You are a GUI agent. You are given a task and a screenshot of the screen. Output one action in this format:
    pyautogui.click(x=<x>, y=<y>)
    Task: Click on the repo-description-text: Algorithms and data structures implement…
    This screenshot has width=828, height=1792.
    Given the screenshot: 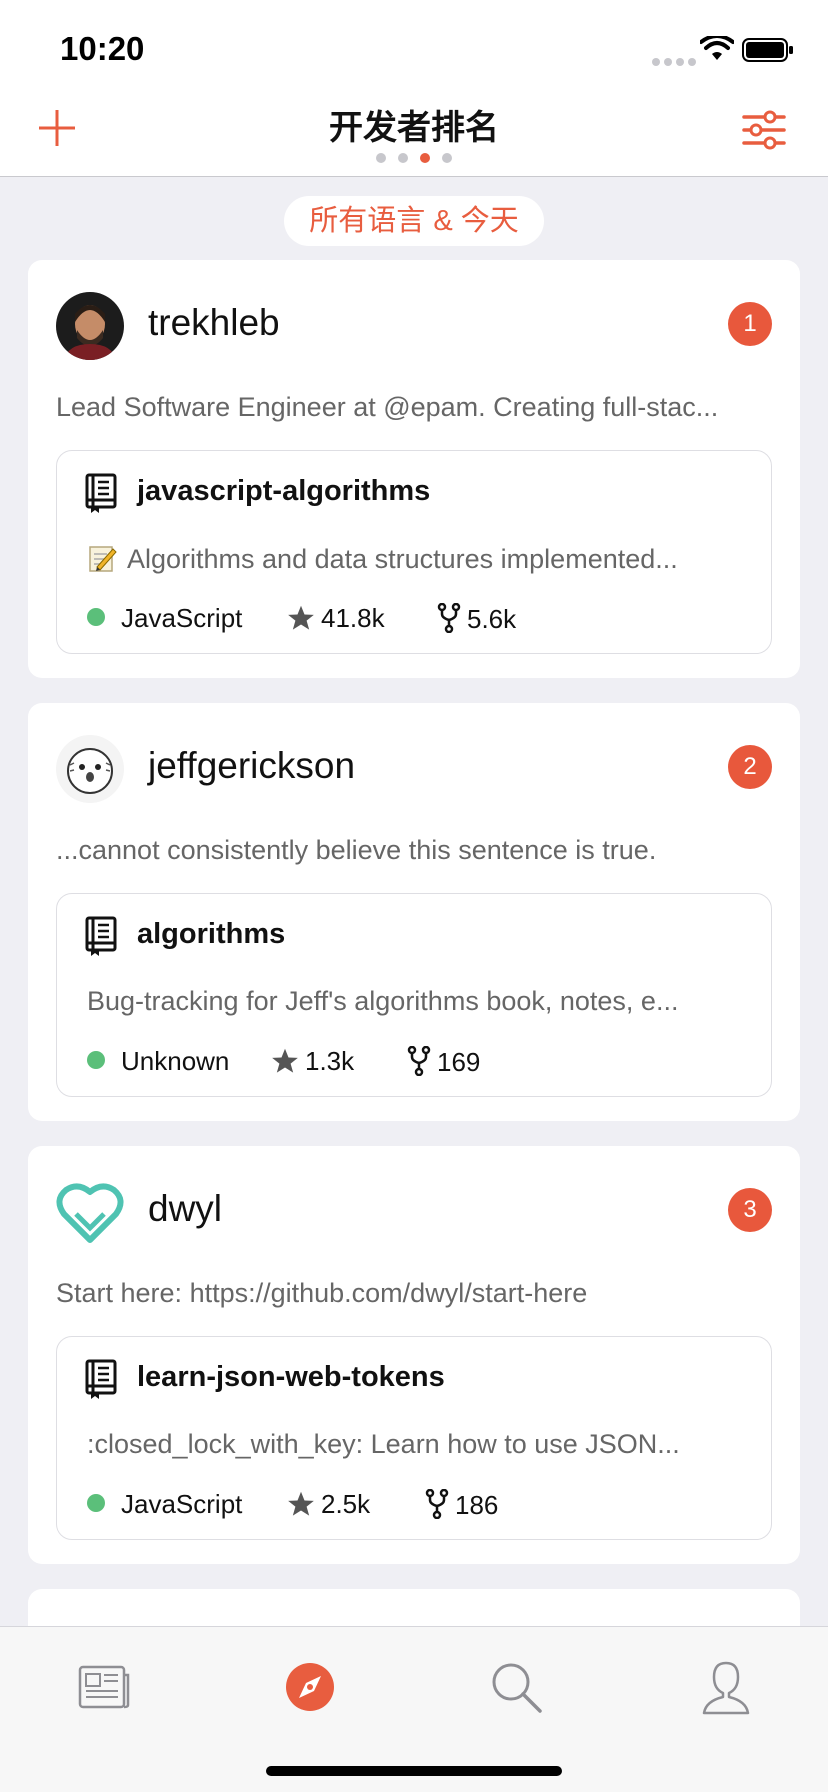 What is the action you would take?
    pyautogui.click(x=402, y=559)
    